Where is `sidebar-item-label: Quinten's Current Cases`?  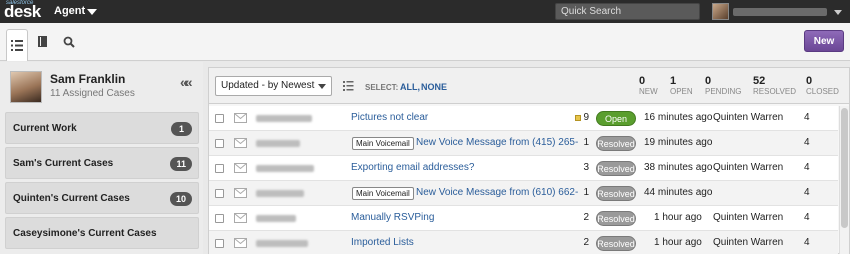
sidebar-item-label: Quinten's Current Cases is located at coordinates (71, 198).